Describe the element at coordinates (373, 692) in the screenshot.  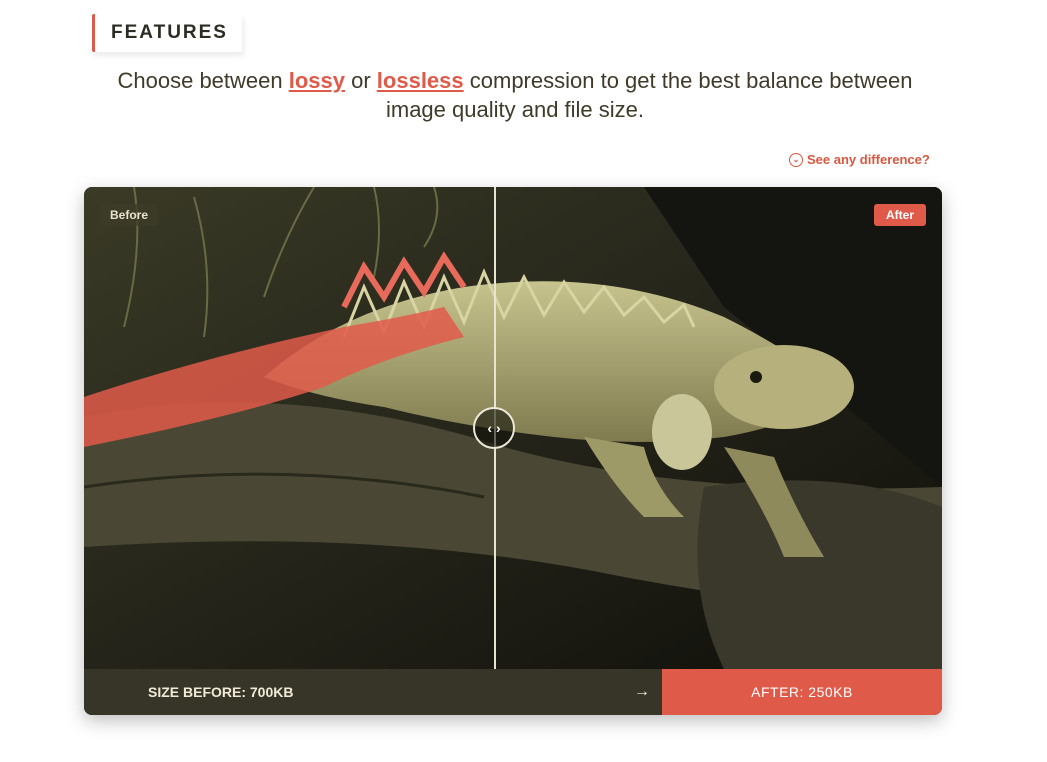
I see `size-before-bar: SIZE BEFORE: 700KB →` at that location.